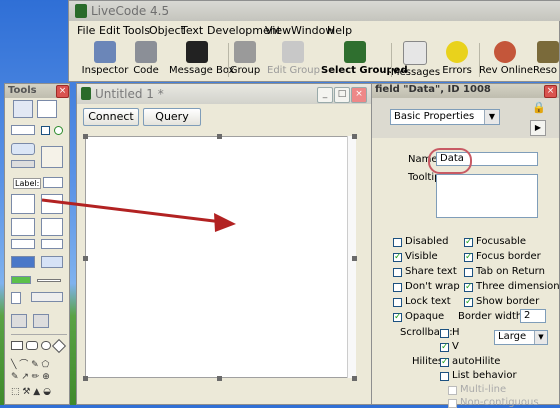  Describe the element at coordinates (225, 222) in the screenshot. I see `arrow-head` at that location.